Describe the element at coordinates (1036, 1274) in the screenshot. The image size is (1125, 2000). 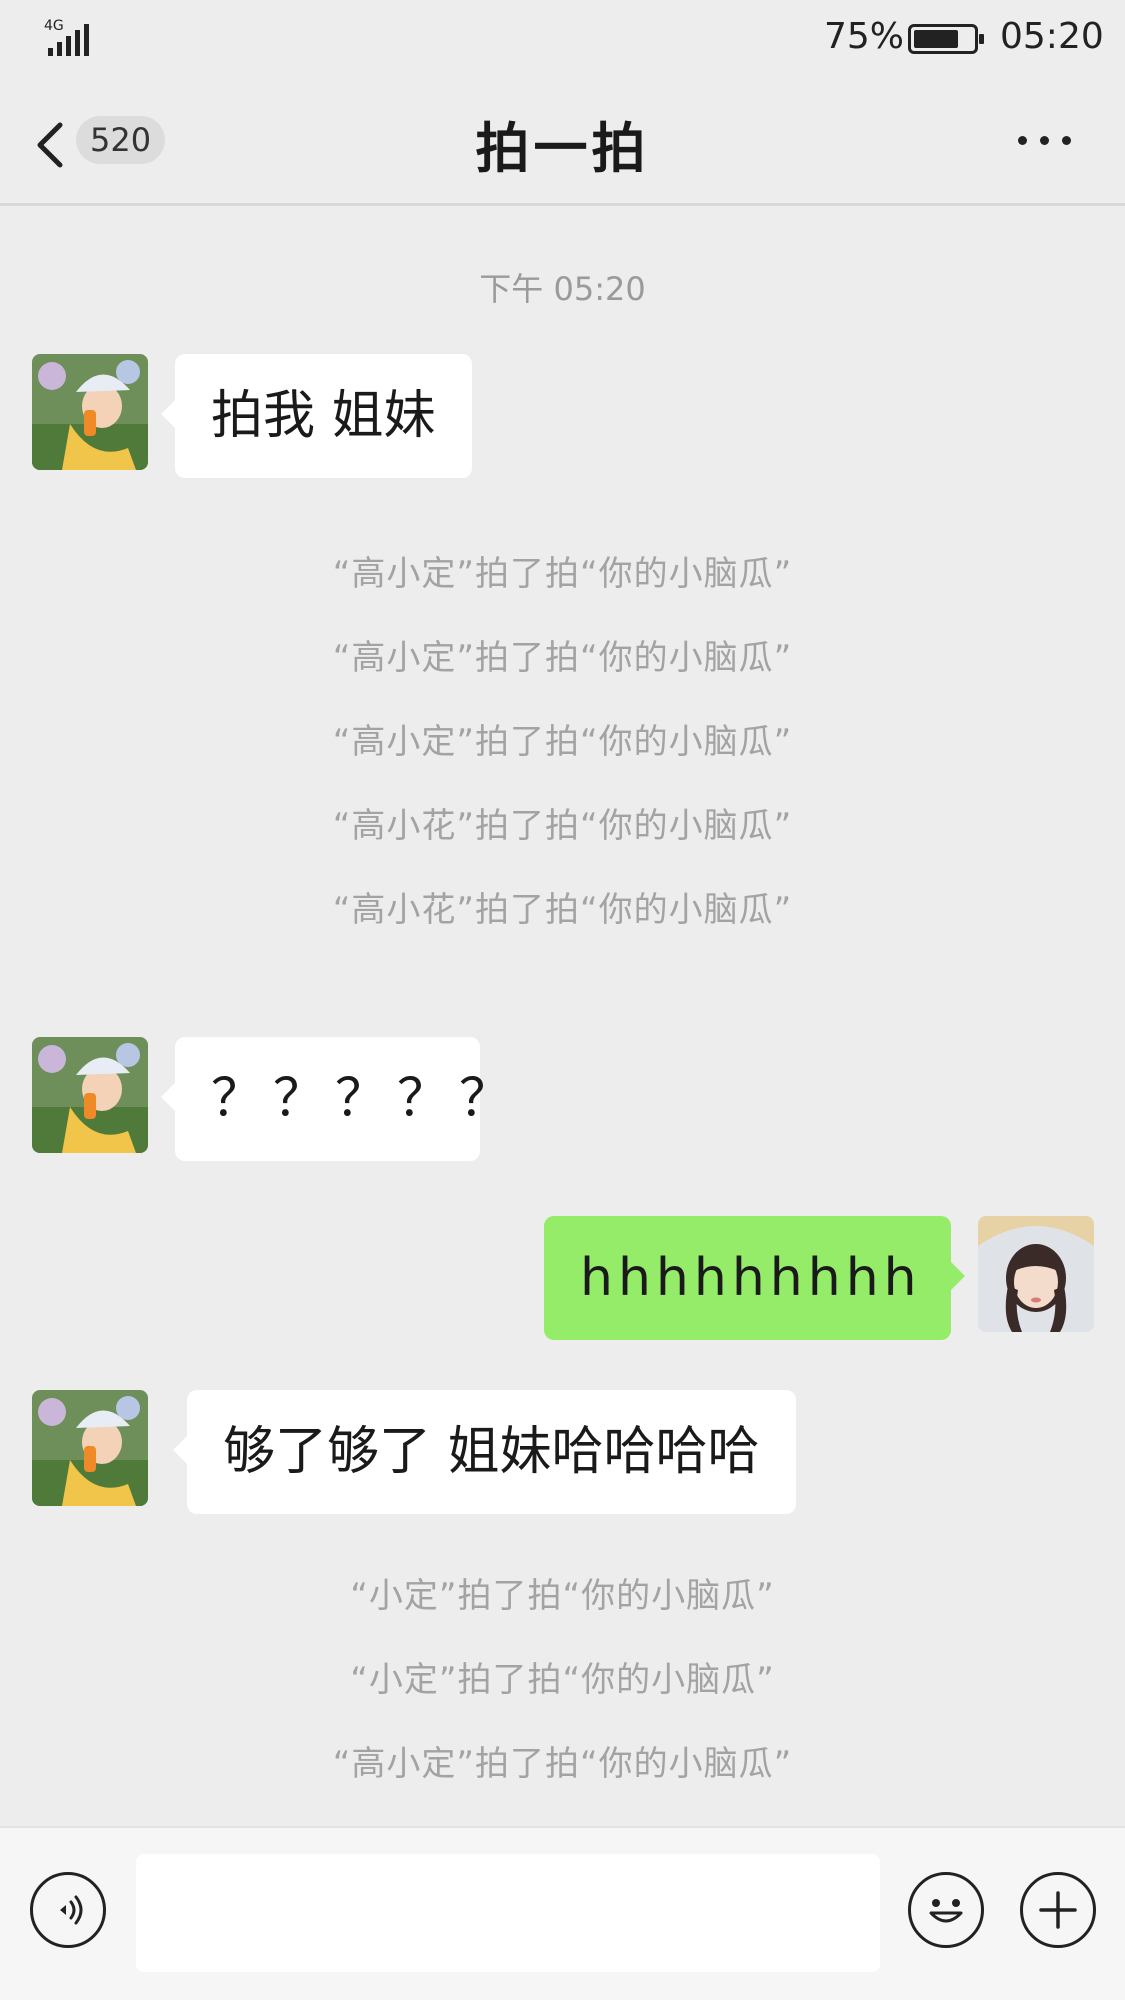
I see `self-avatar` at that location.